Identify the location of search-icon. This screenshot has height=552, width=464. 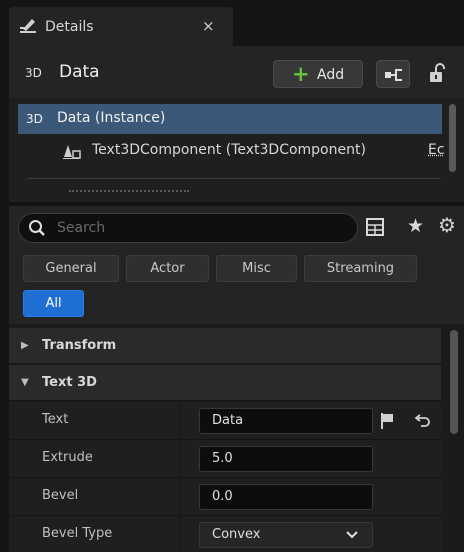
(37, 228).